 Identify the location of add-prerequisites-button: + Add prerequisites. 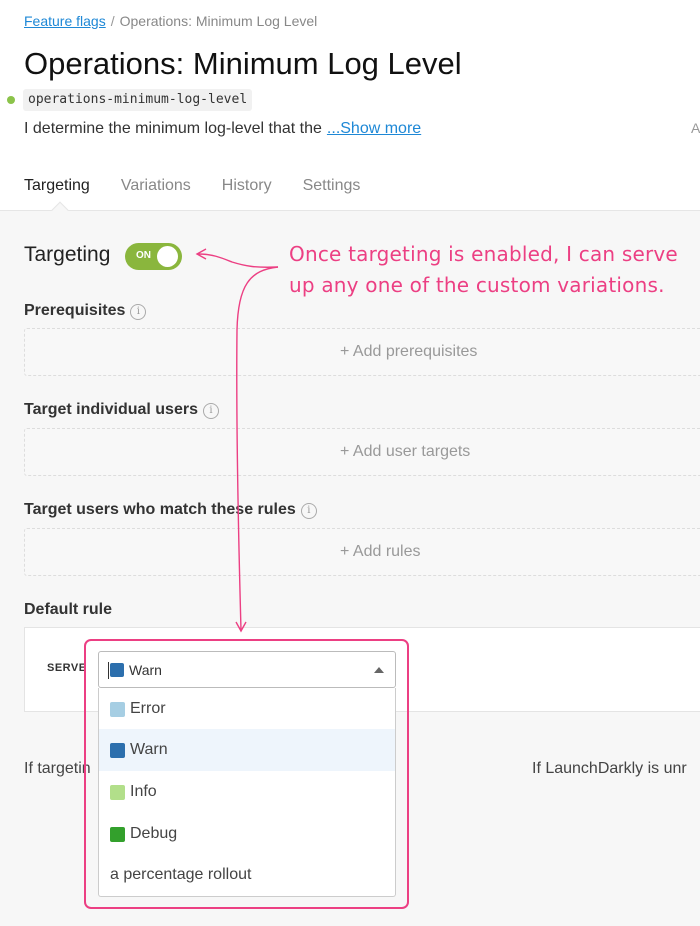
(362, 352).